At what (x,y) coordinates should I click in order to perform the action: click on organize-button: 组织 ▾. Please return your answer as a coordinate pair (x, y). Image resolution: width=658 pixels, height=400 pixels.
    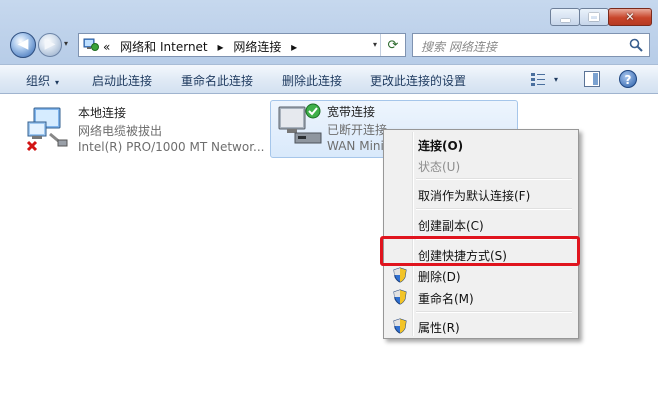
    Looking at the image, I should click on (42, 80).